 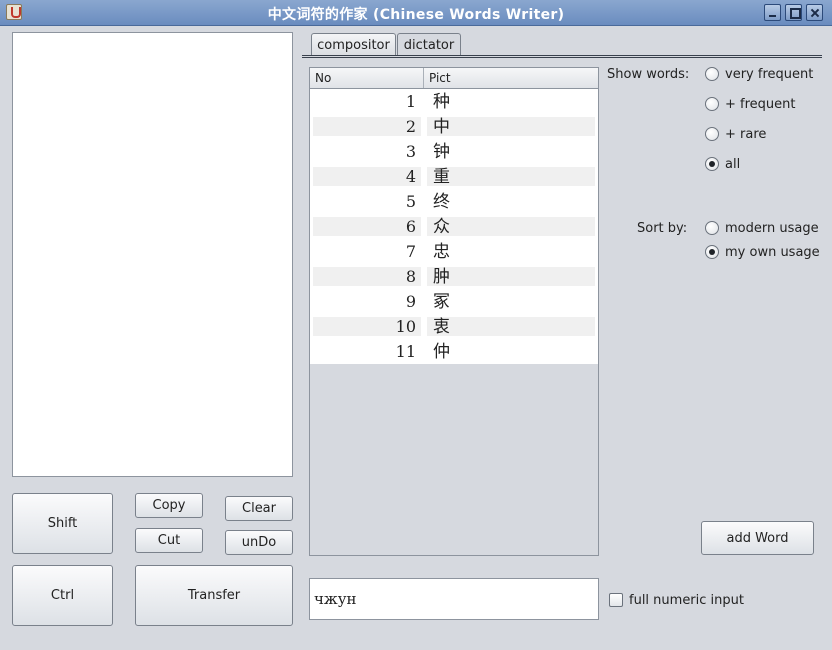 What do you see at coordinates (410, 101) in the screenshot?
I see `row-number: 1` at bounding box center [410, 101].